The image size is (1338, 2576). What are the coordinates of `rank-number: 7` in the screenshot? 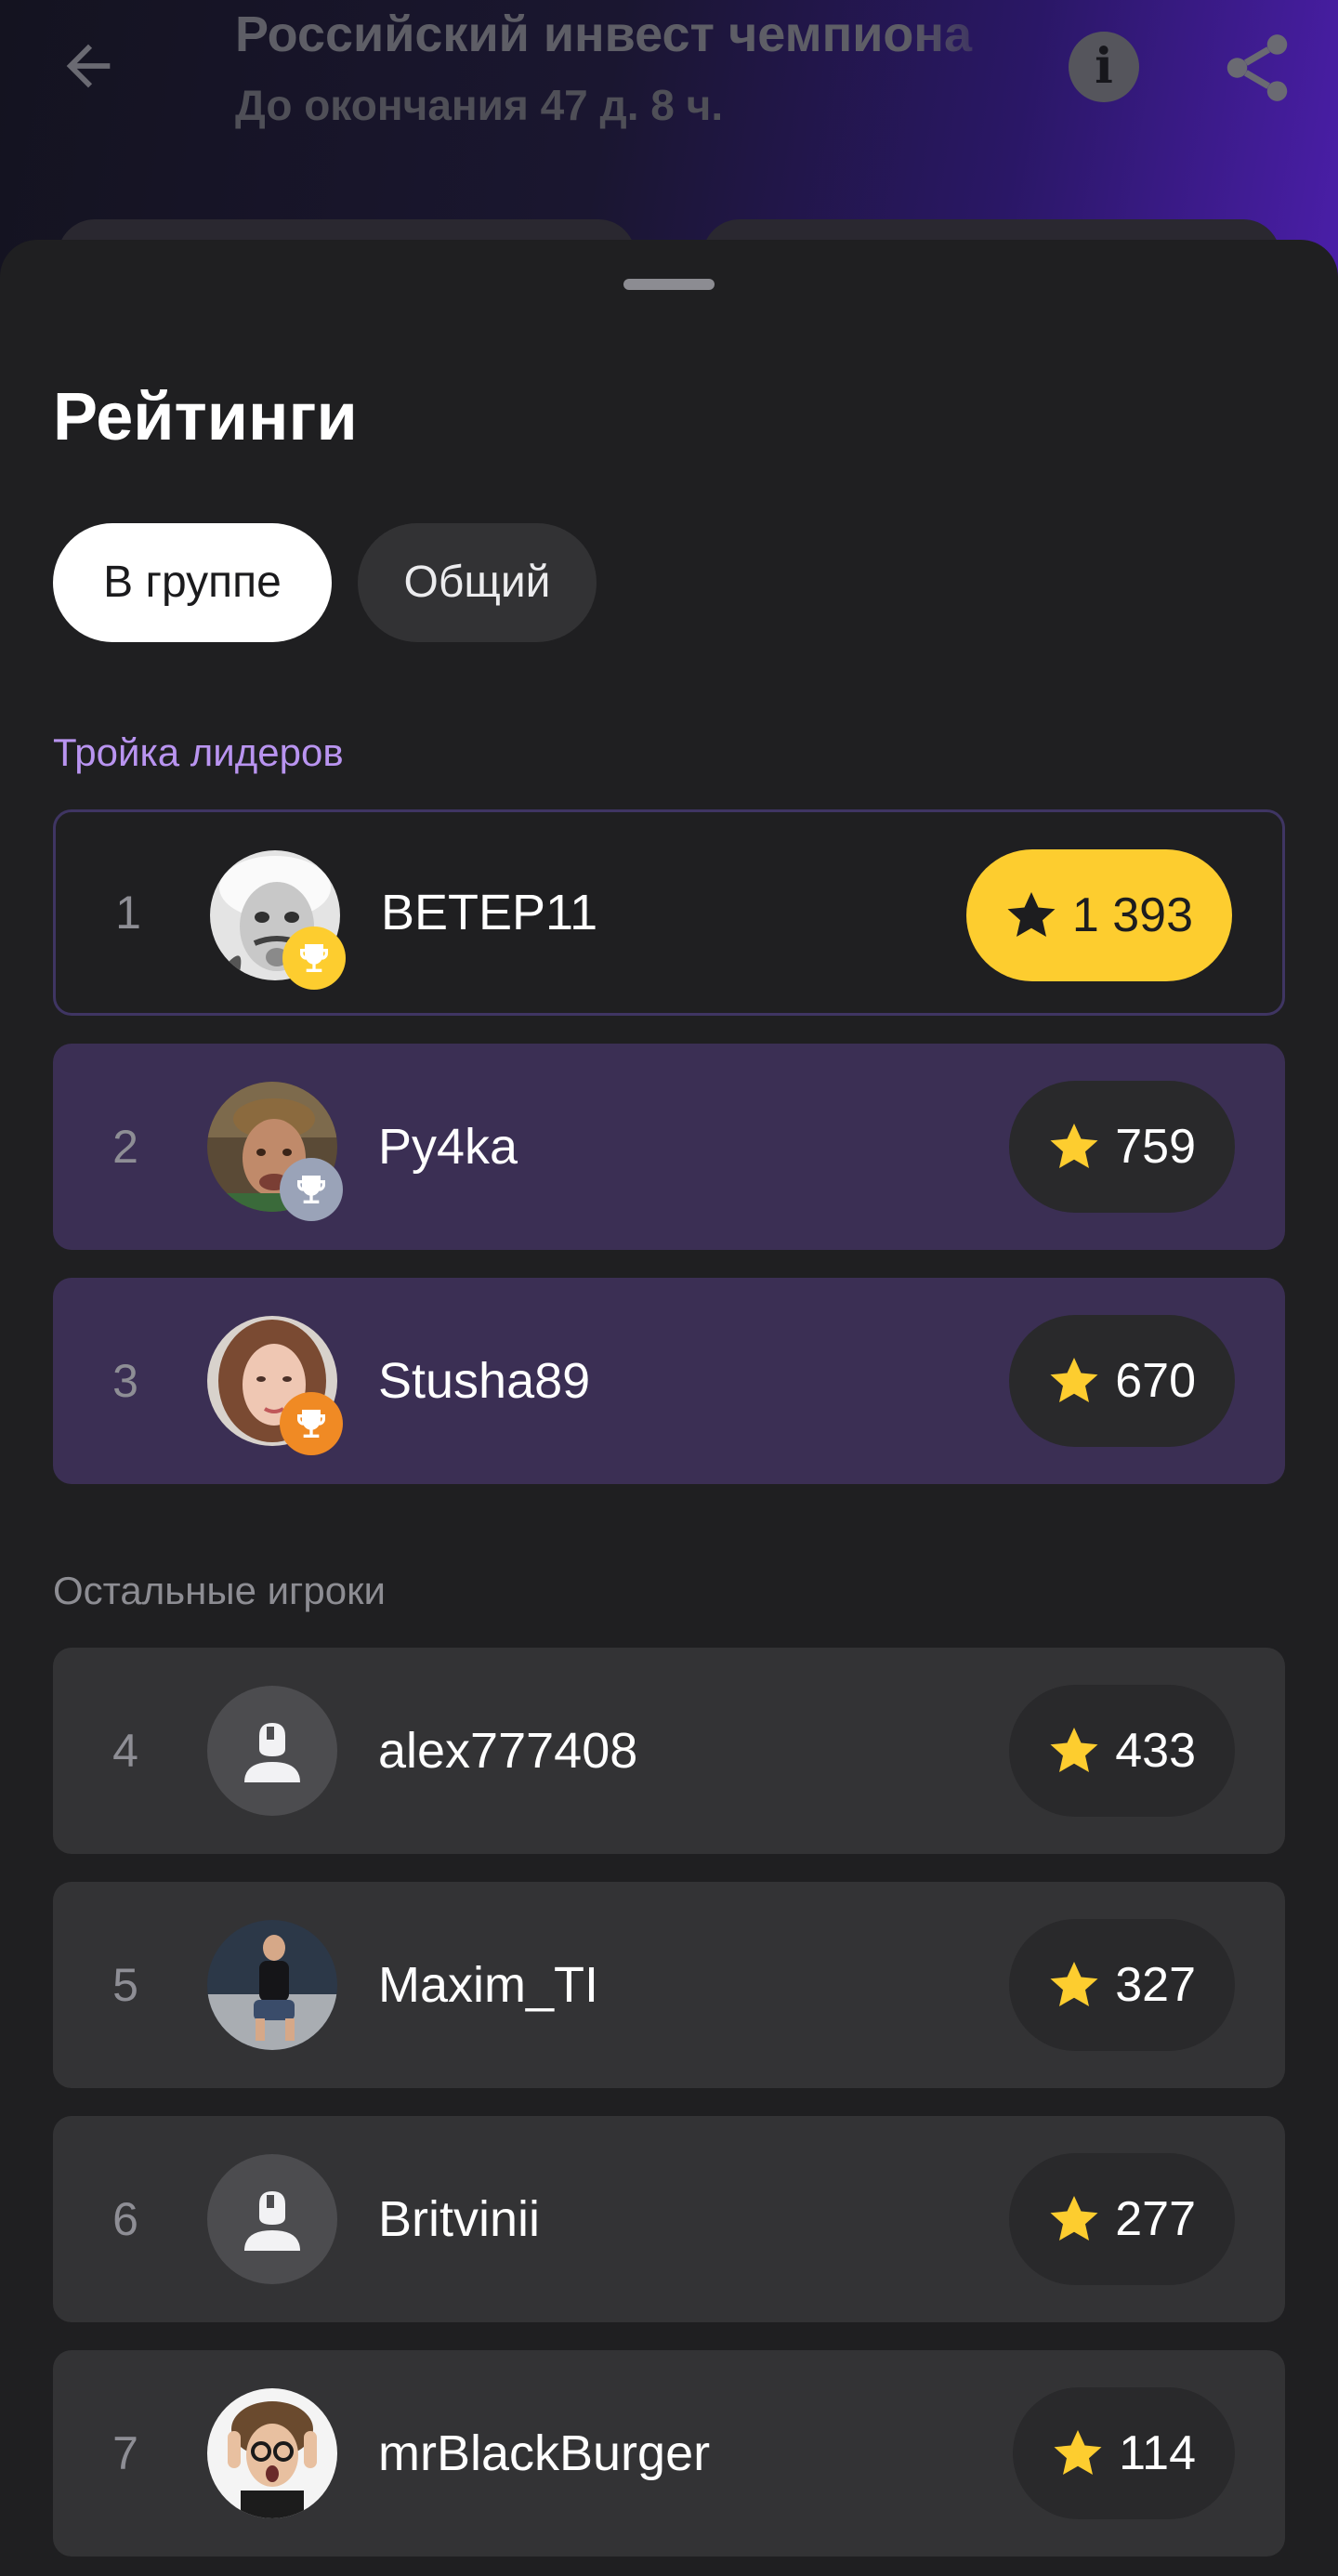 It's located at (125, 2453).